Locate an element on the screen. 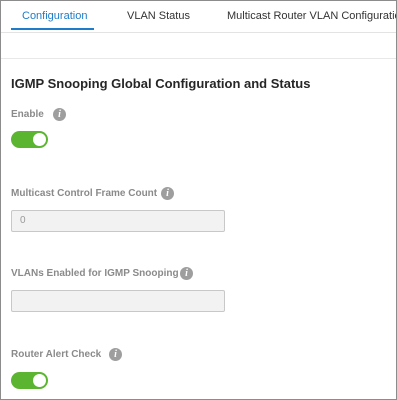 The height and width of the screenshot is (400, 397). active-tab-indicator is located at coordinates (52, 29).